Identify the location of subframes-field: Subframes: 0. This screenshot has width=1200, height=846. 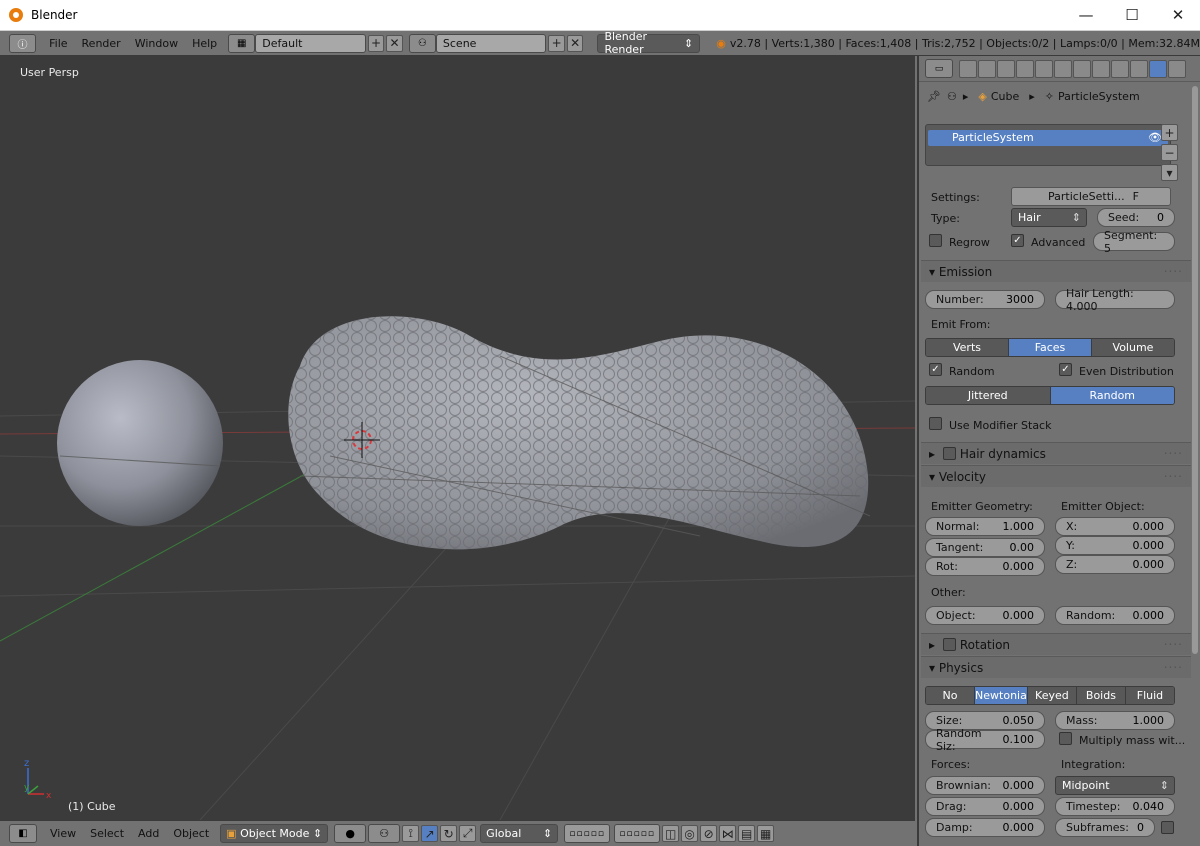
(1105, 827).